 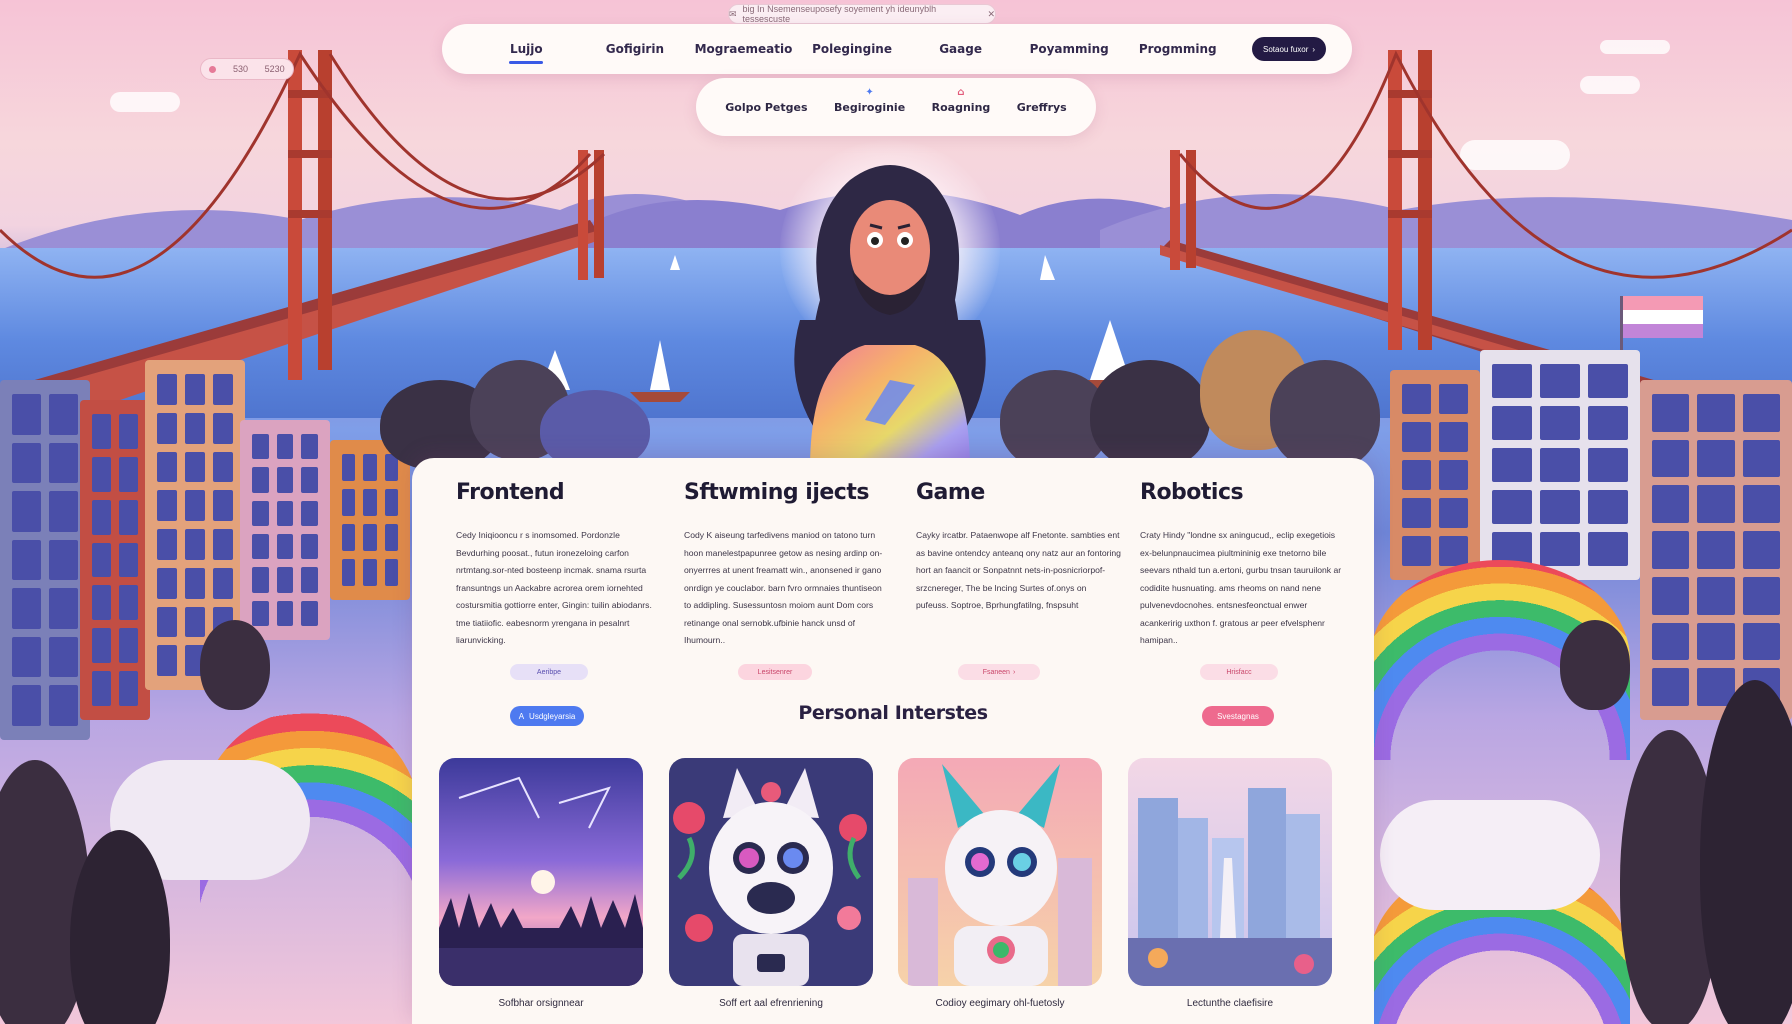 I want to click on robot-cat-illustration, so click(x=771, y=872).